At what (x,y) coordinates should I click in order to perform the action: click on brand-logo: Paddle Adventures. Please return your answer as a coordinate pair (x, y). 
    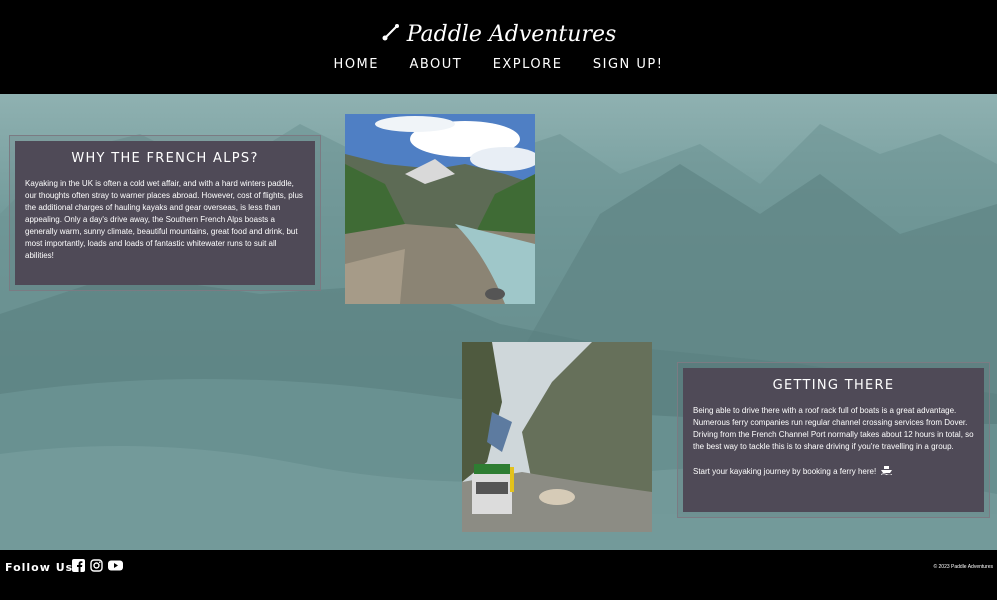
    Looking at the image, I should click on (498, 35).